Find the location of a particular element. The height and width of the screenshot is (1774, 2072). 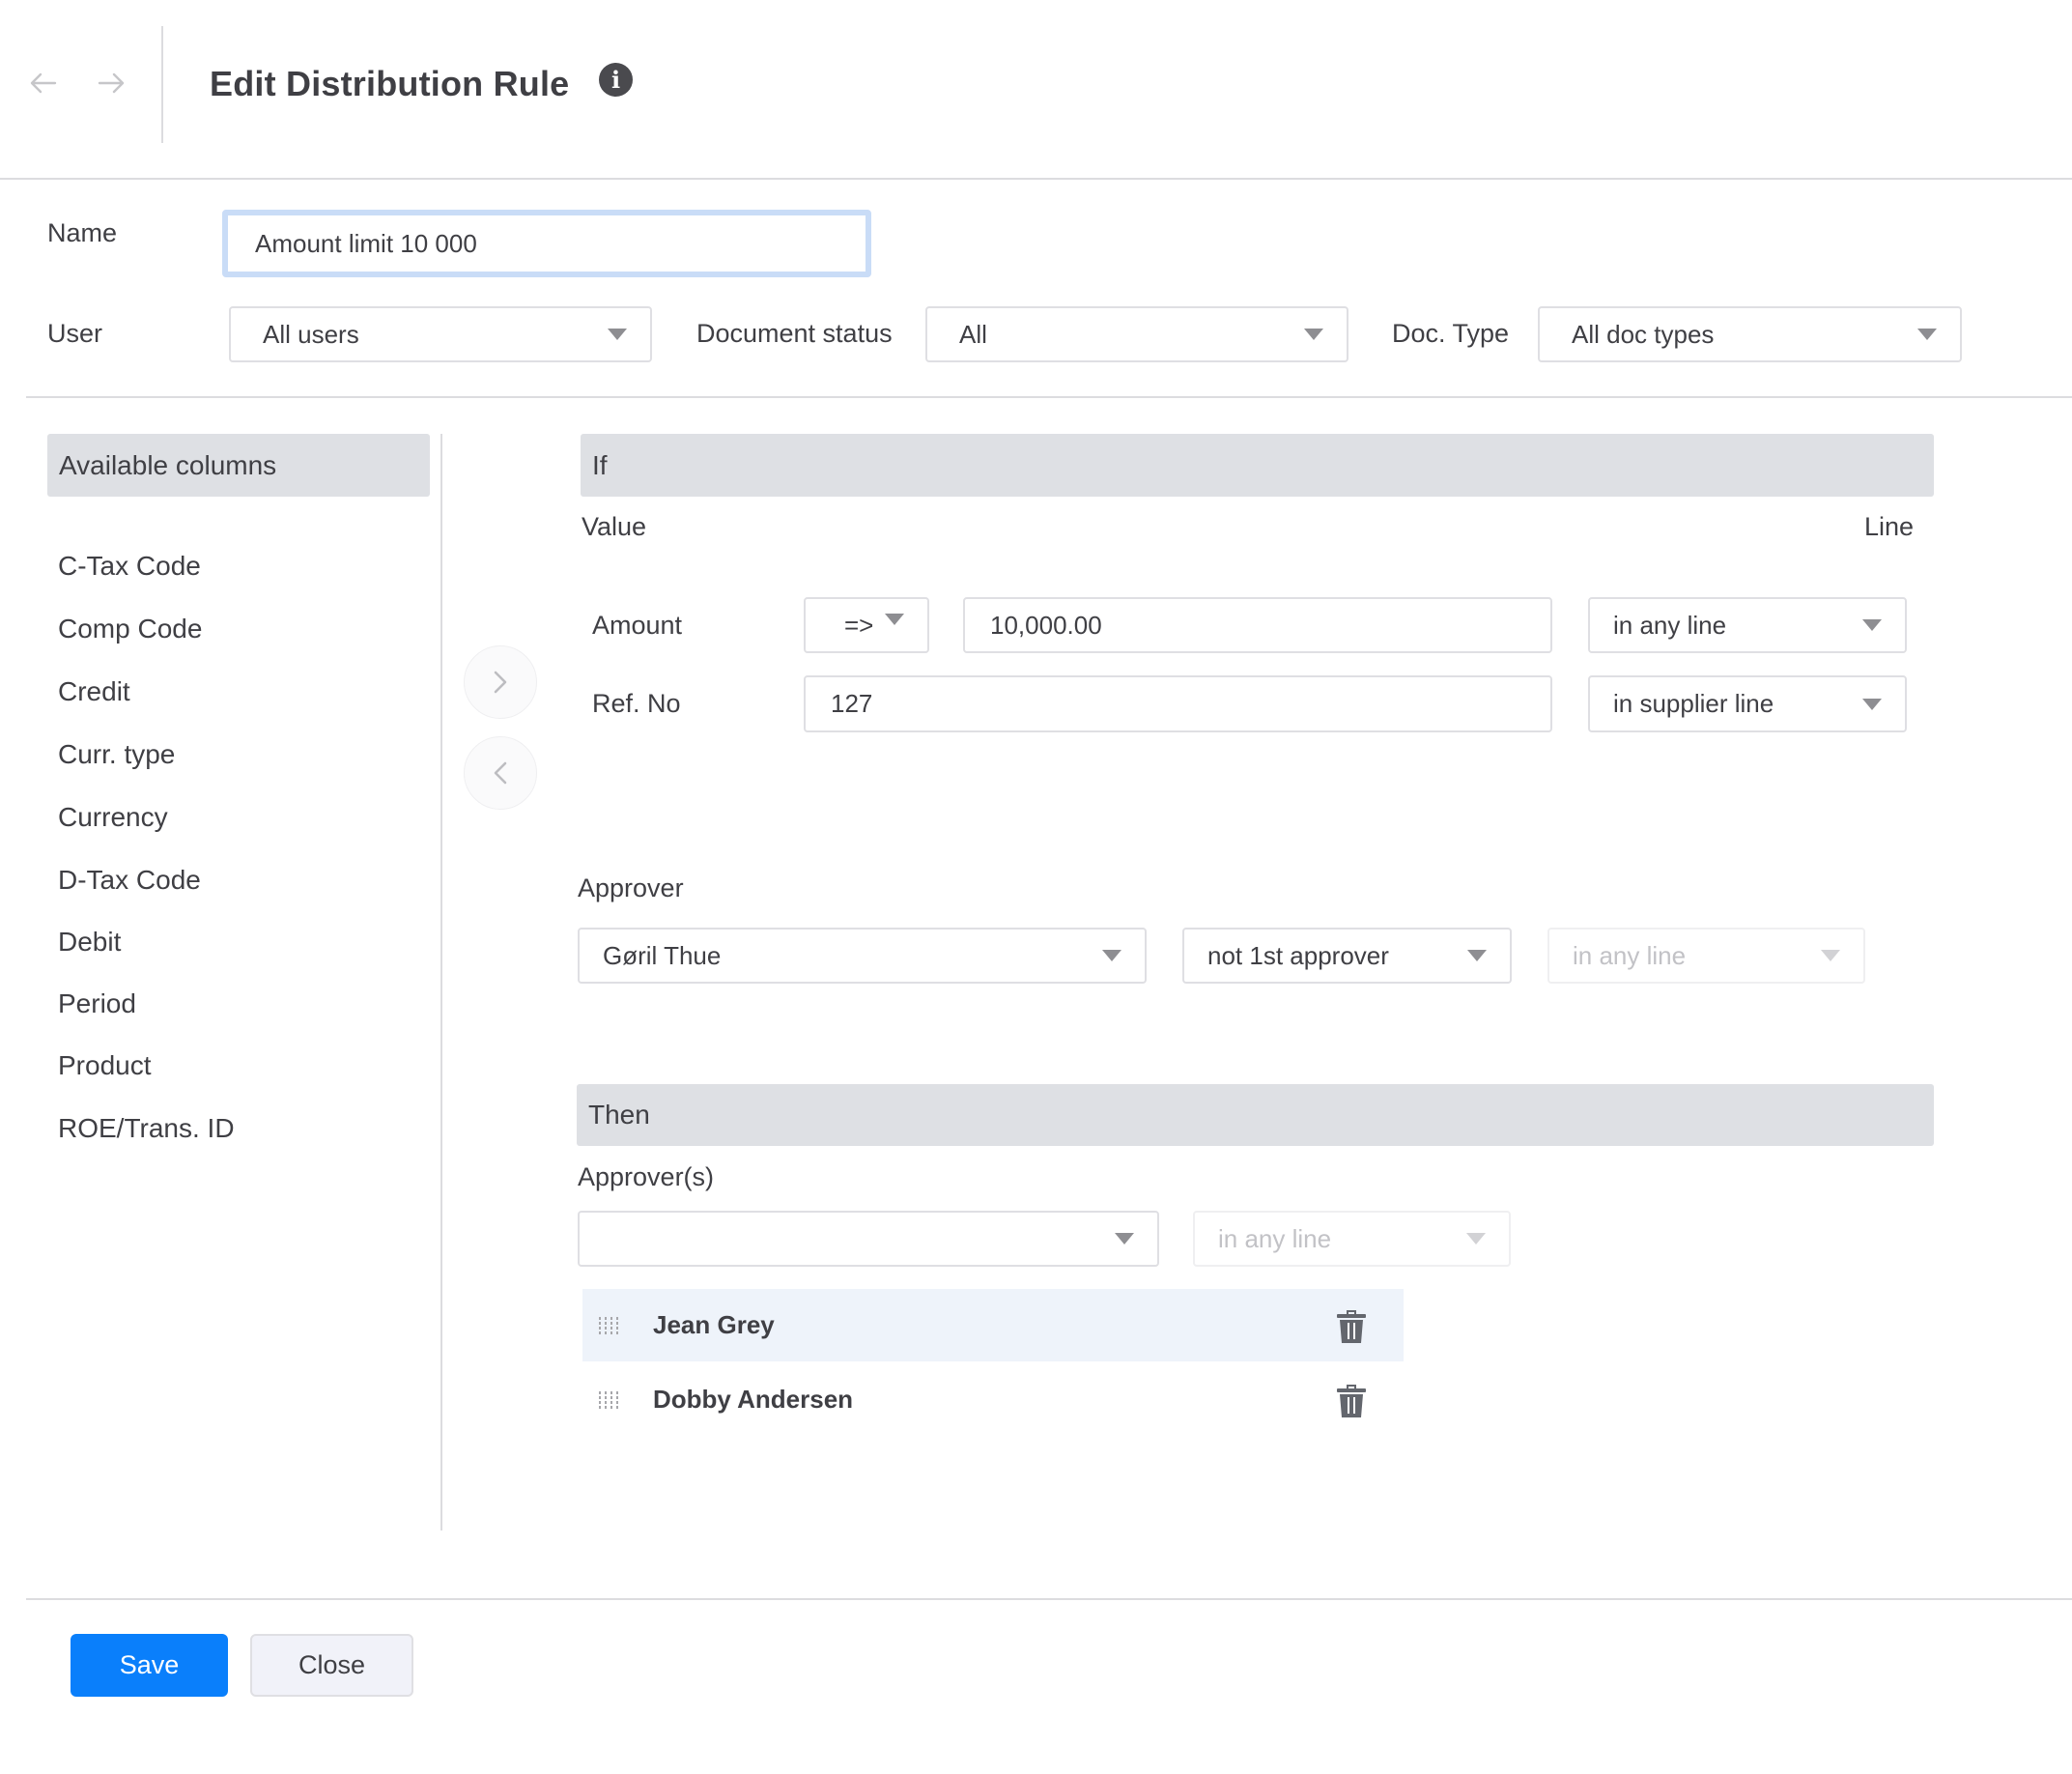

doc-type-value: All doc types is located at coordinates (1643, 334).